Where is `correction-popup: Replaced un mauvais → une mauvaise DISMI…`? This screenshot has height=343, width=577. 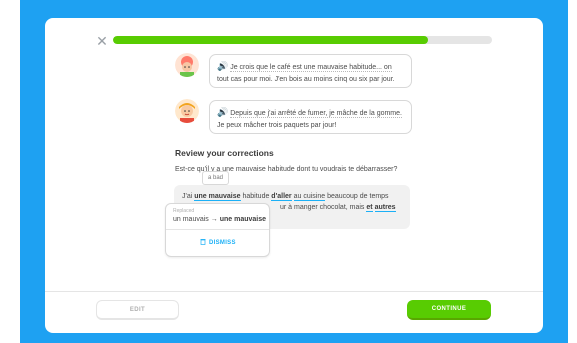 correction-popup: Replaced un mauvais → une mauvaise DISMI… is located at coordinates (217, 230).